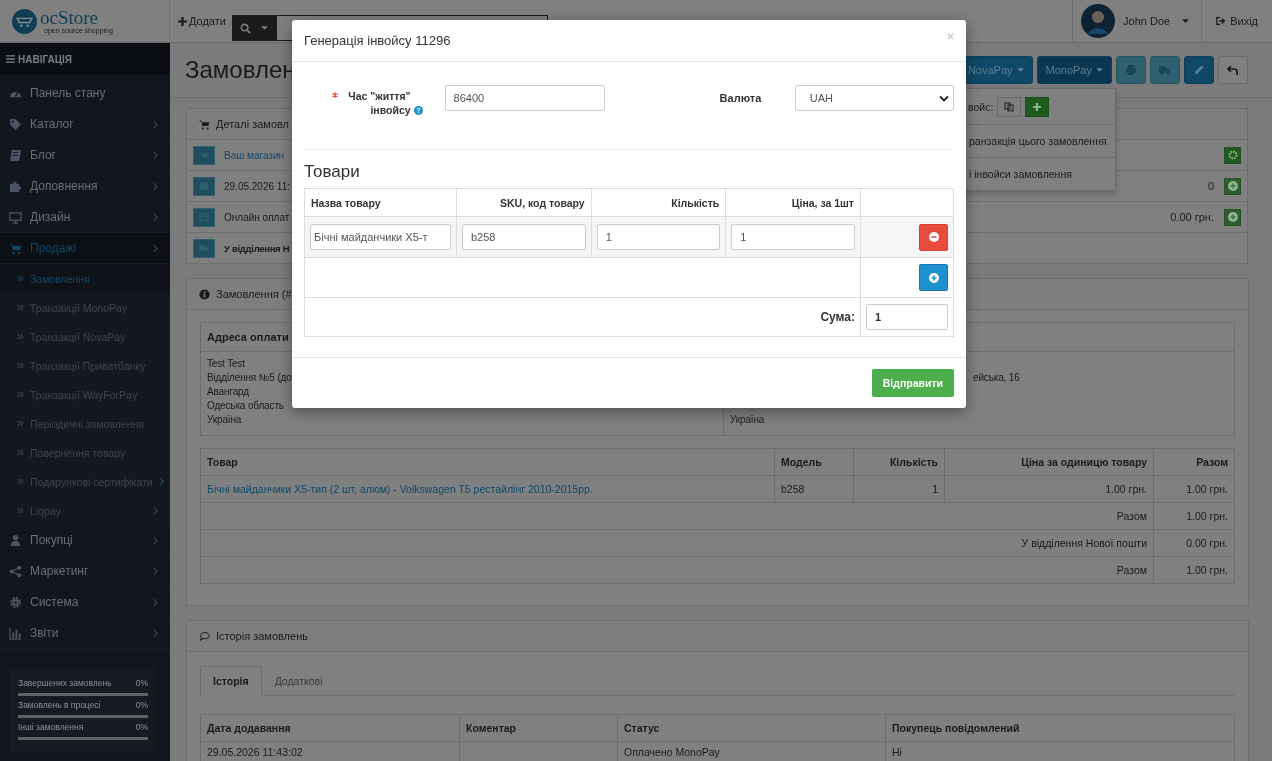 This screenshot has height=761, width=1272. What do you see at coordinates (85, 633) in the screenshot?
I see `sidebar-item: Звіти` at bounding box center [85, 633].